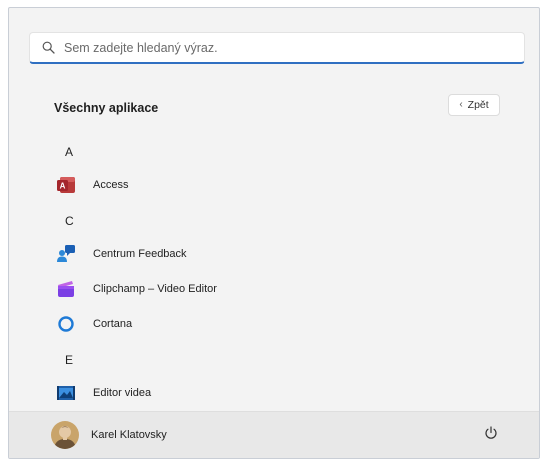 This screenshot has height=460, width=541. Describe the element at coordinates (69, 360) in the screenshot. I see `letter-header-e: E` at that location.